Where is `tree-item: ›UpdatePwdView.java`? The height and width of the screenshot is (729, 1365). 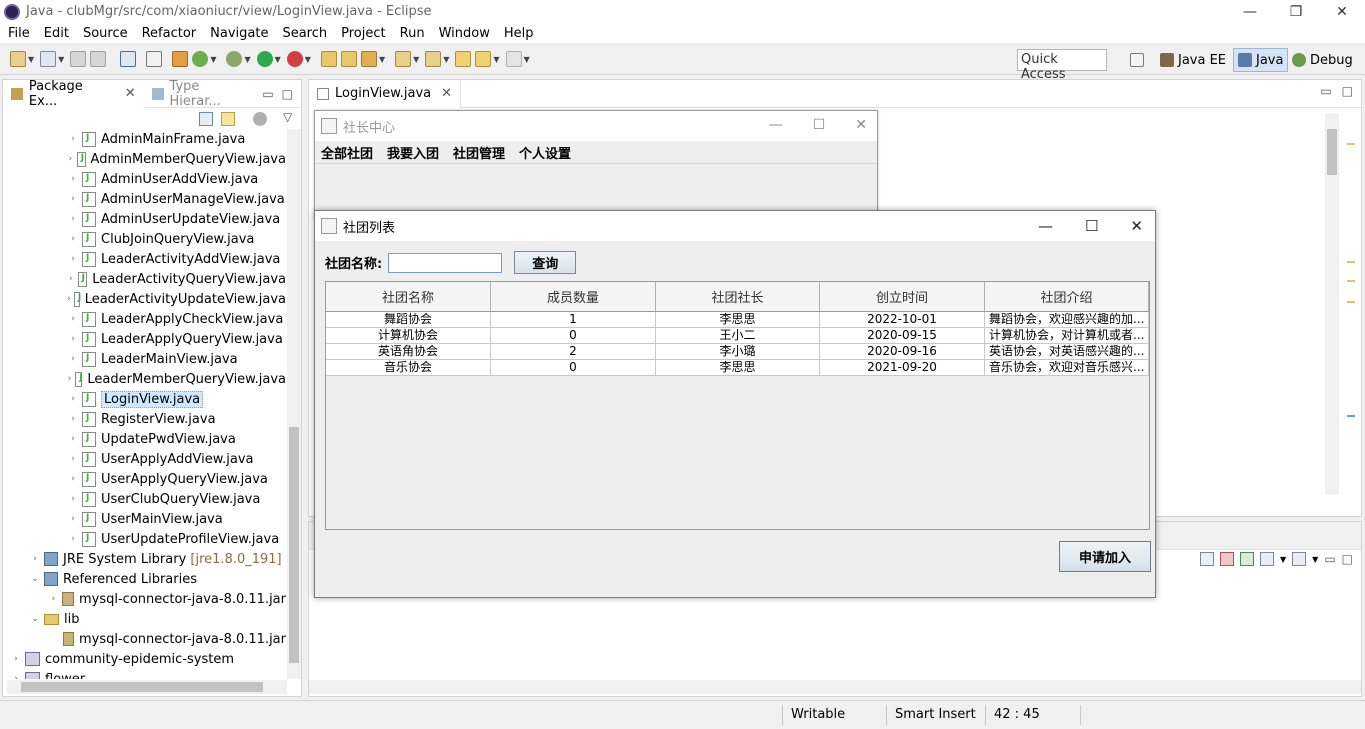 tree-item: ›UpdatePwdView.java is located at coordinates (144, 439).